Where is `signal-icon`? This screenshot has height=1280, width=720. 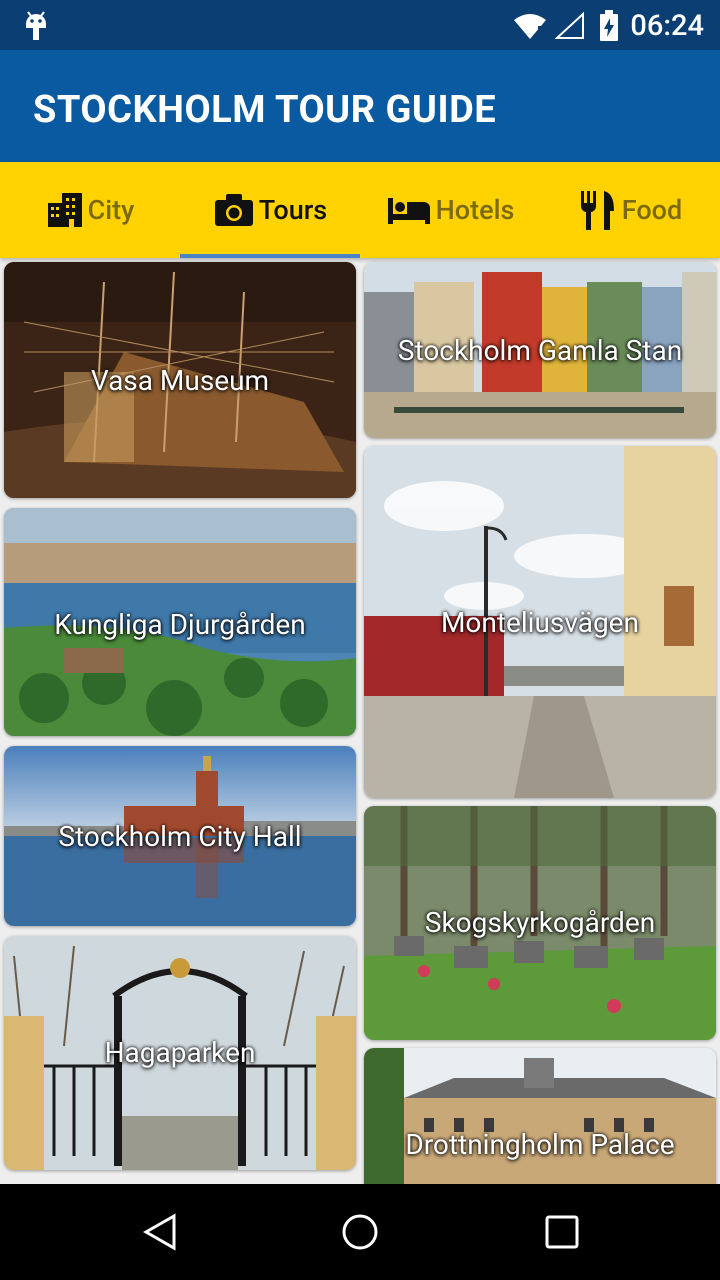 signal-icon is located at coordinates (569, 25).